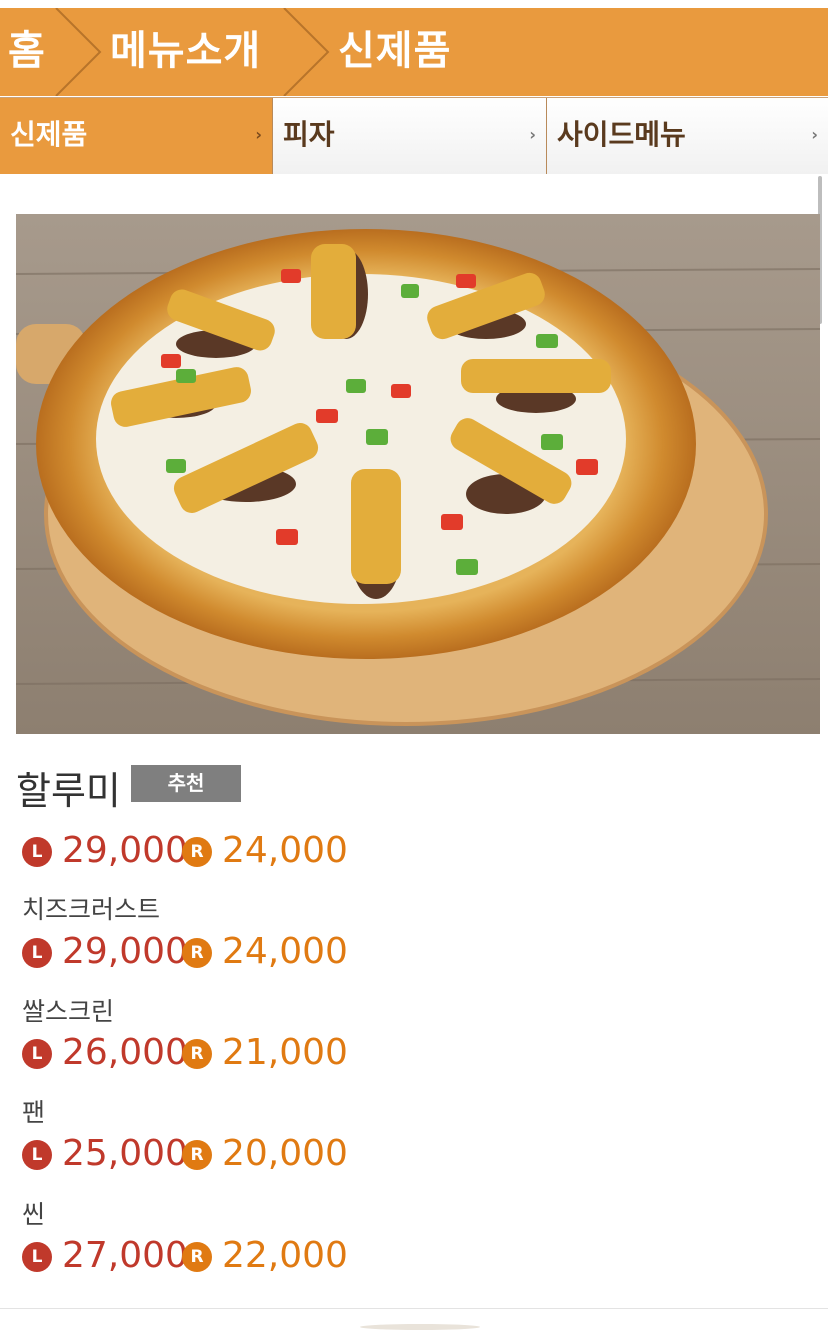 The image size is (828, 1330). I want to click on category-tabs: 신제품 › 피자 › 사이드메뉴 ›, so click(414, 135).